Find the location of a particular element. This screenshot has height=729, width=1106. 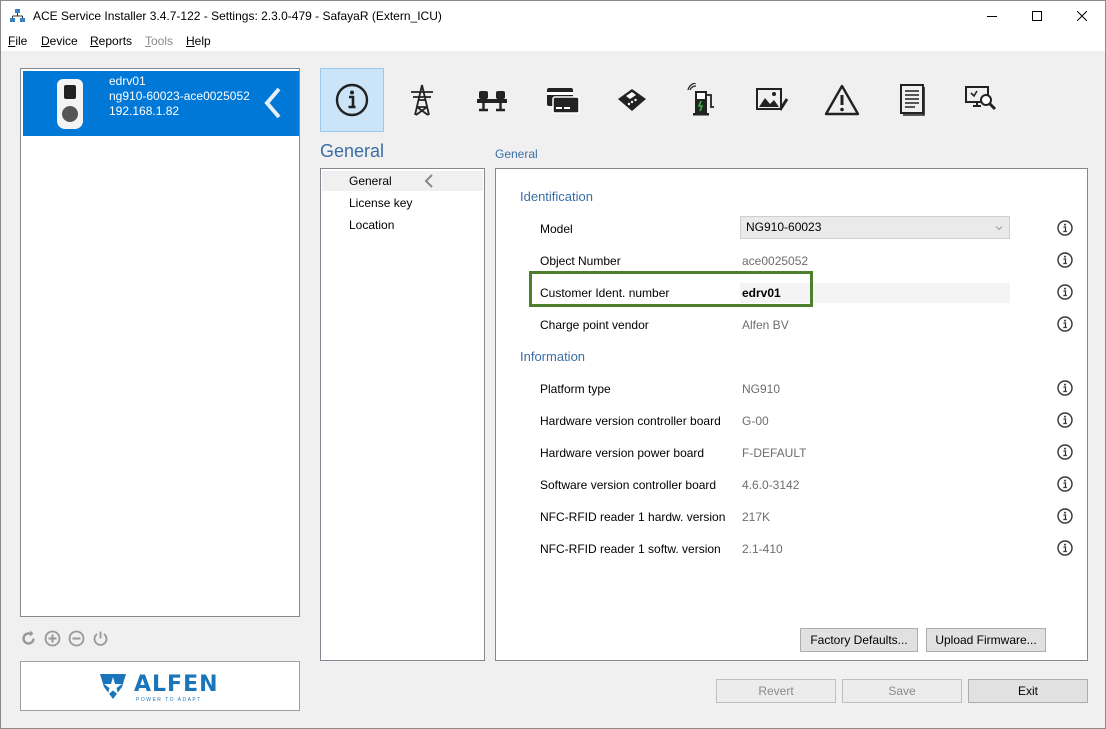

vendor-value: Alfen BV is located at coordinates (765, 325).